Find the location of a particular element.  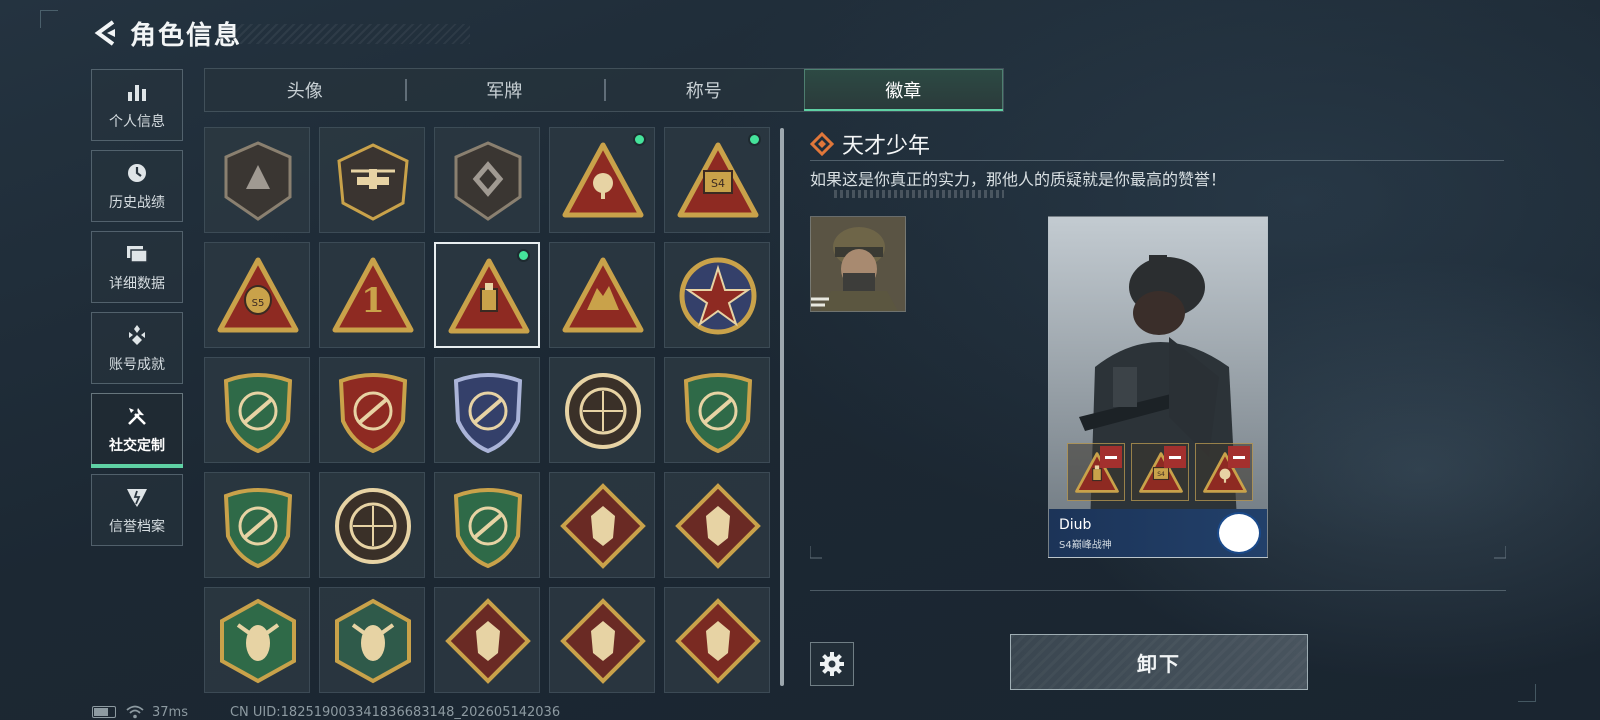

back-button is located at coordinates (107, 33).